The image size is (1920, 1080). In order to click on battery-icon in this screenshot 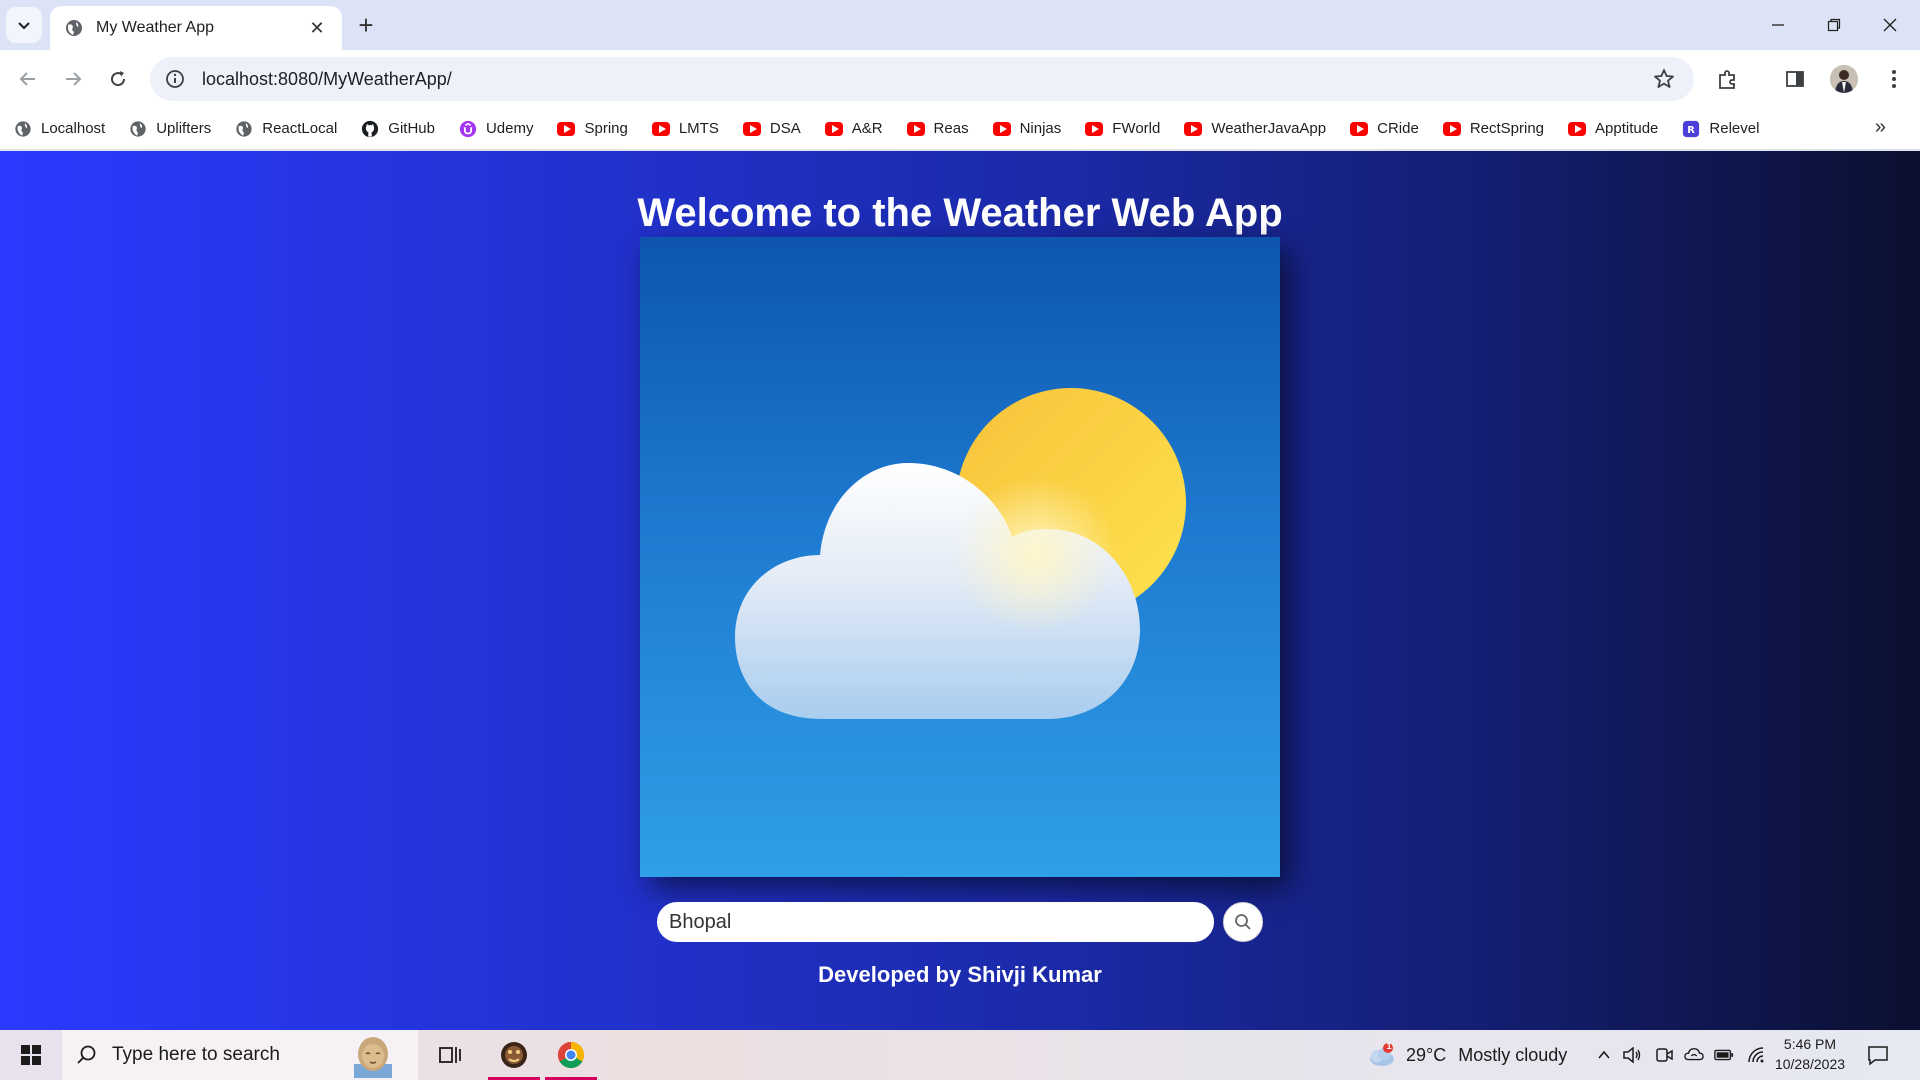, I will do `click(1724, 1055)`.